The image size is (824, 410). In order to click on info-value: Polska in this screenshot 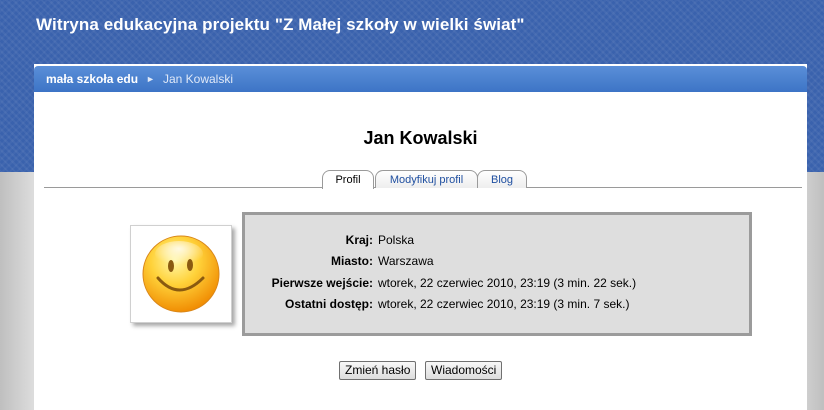, I will do `click(396, 240)`.